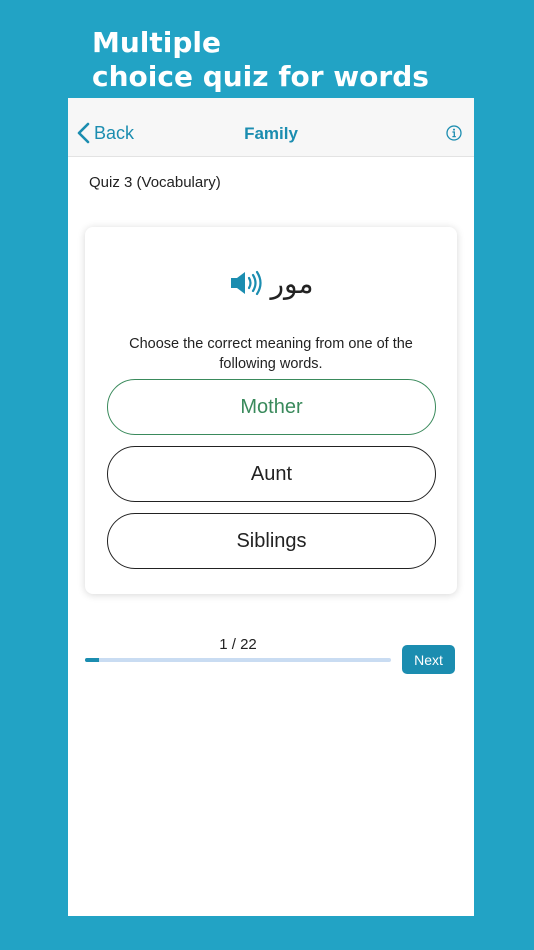 This screenshot has height=950, width=534. I want to click on answer-option-siblings: Siblings, so click(271, 541).